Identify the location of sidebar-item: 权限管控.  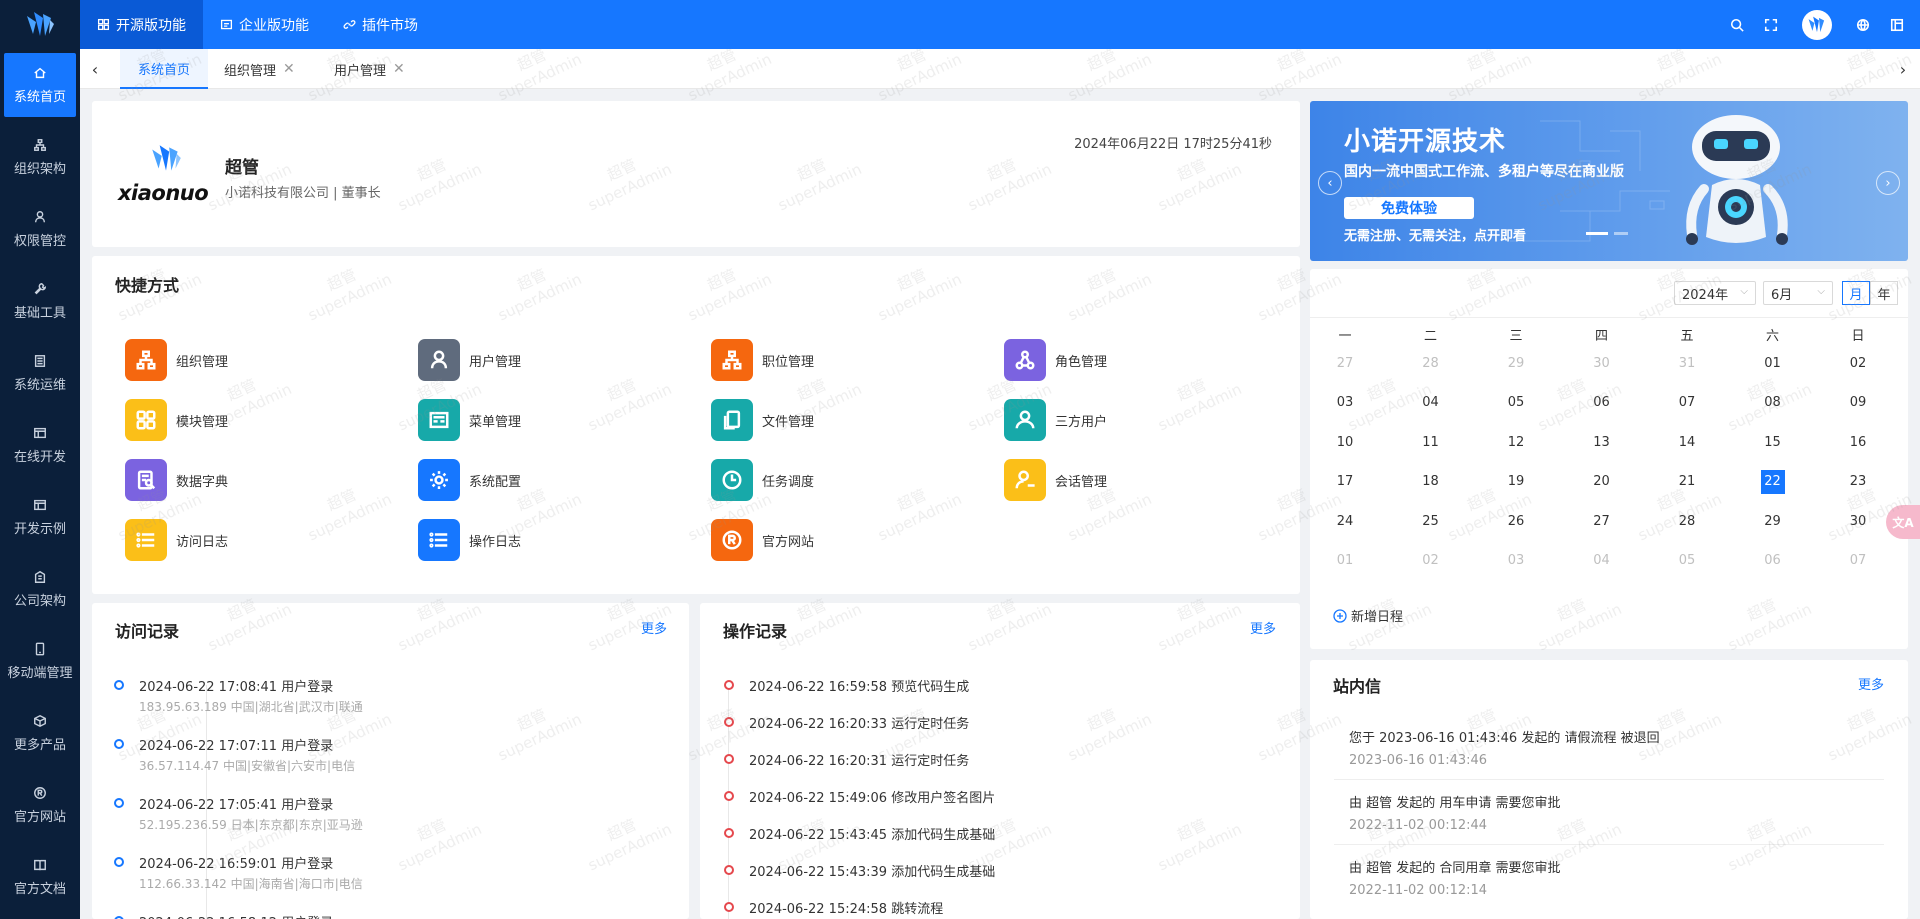
(40, 229).